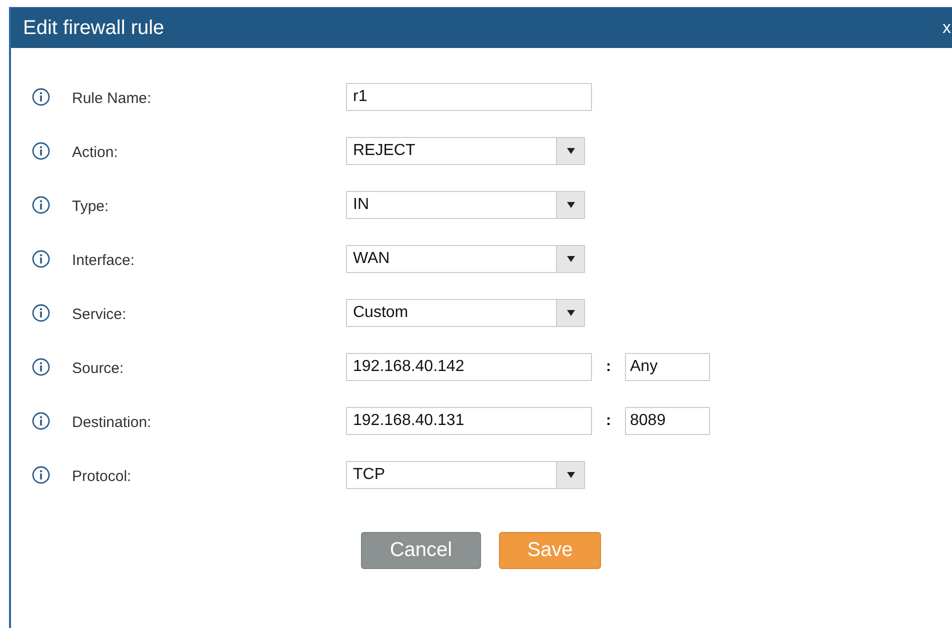 This screenshot has height=628, width=952. What do you see at coordinates (465, 150) in the screenshot?
I see `dropdown: REJECT` at bounding box center [465, 150].